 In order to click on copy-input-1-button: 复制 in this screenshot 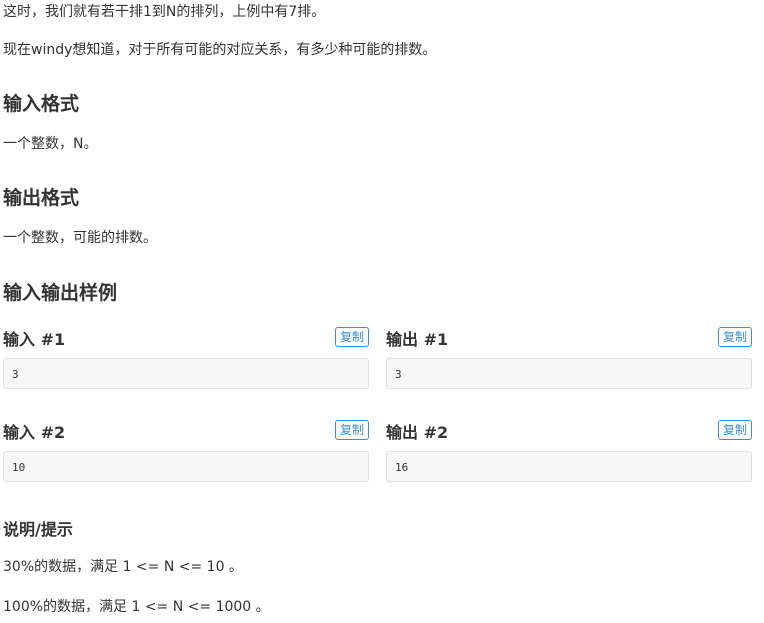, I will do `click(351, 337)`.